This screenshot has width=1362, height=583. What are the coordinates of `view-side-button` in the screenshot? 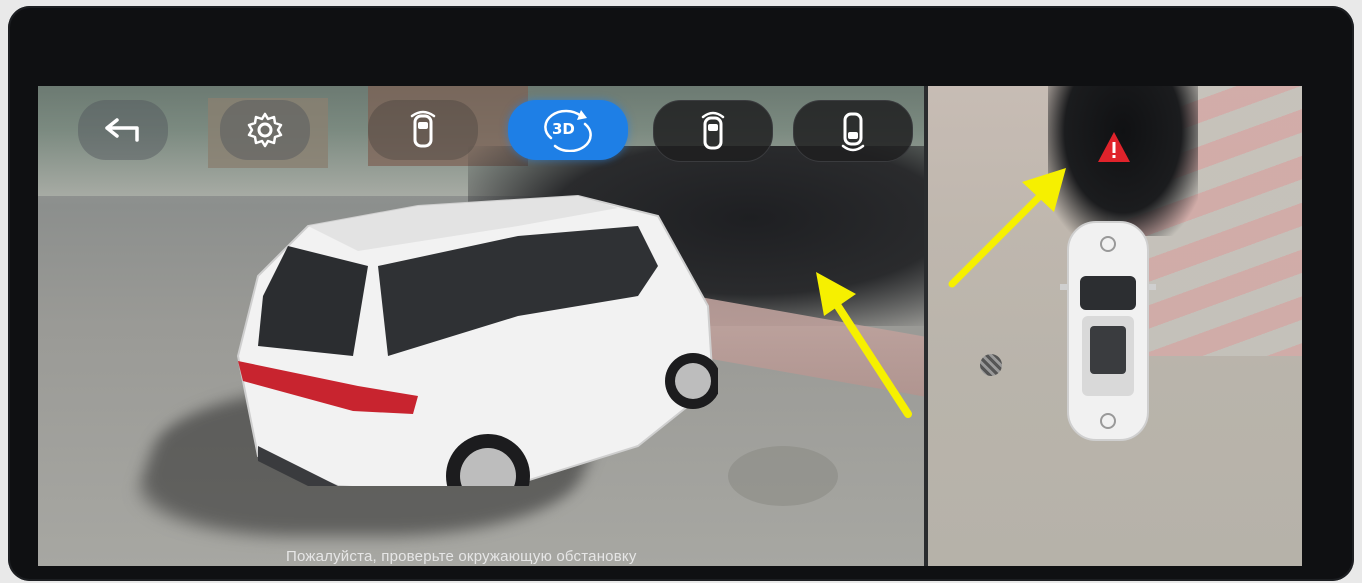 It's located at (713, 131).